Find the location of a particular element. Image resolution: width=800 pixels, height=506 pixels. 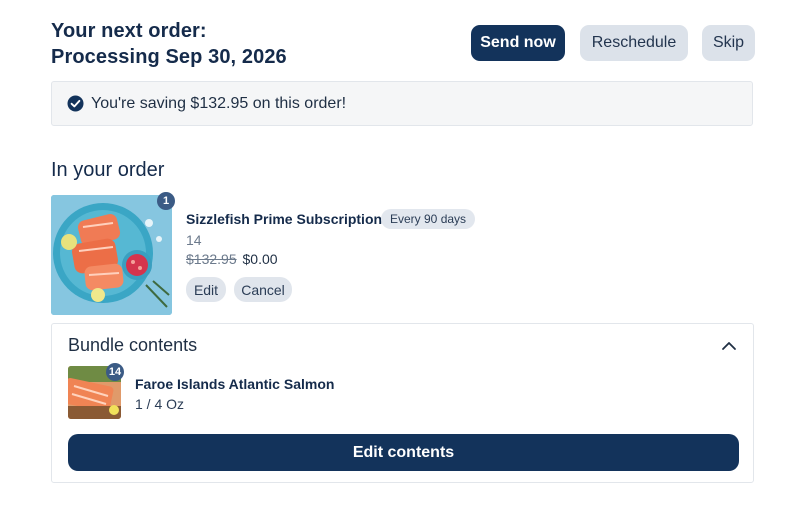

send-now-button: Send now is located at coordinates (518, 43).